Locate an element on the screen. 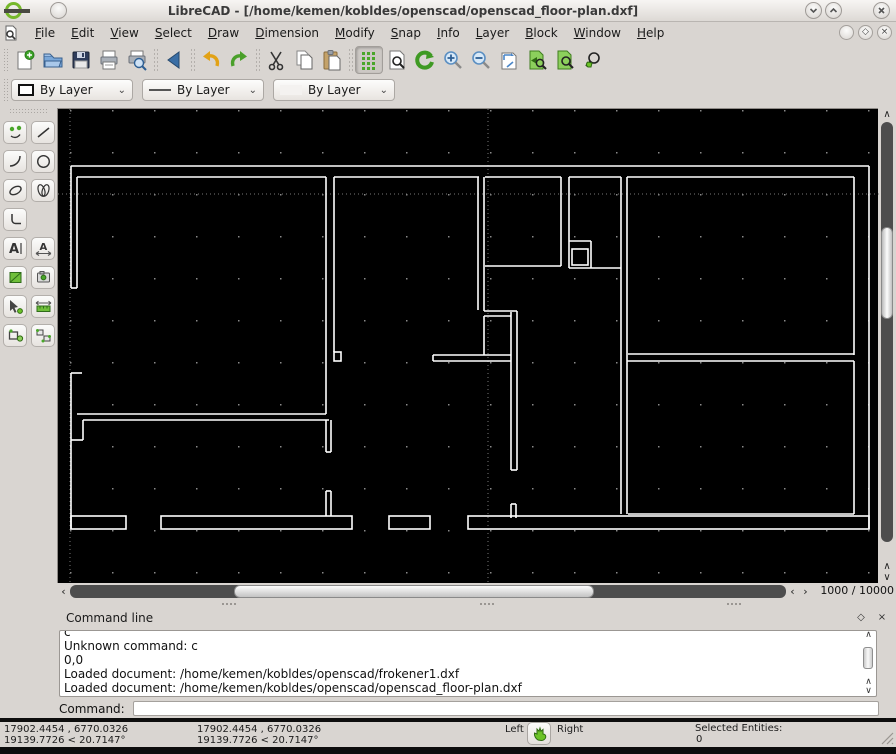 The image size is (896, 754). color-combobox: By Layer ⌄ is located at coordinates (72, 90).